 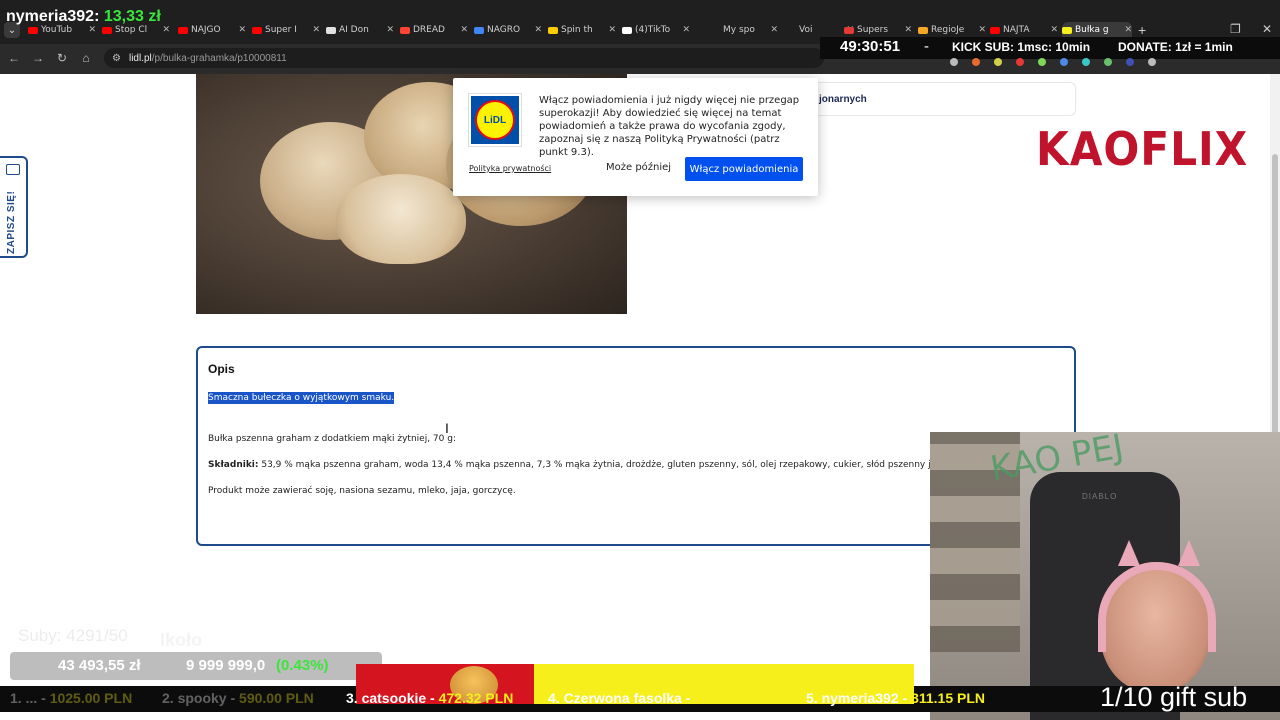 I want to click on ticker-entry: 1. ... - 1025.00 PLN, so click(x=71, y=698).